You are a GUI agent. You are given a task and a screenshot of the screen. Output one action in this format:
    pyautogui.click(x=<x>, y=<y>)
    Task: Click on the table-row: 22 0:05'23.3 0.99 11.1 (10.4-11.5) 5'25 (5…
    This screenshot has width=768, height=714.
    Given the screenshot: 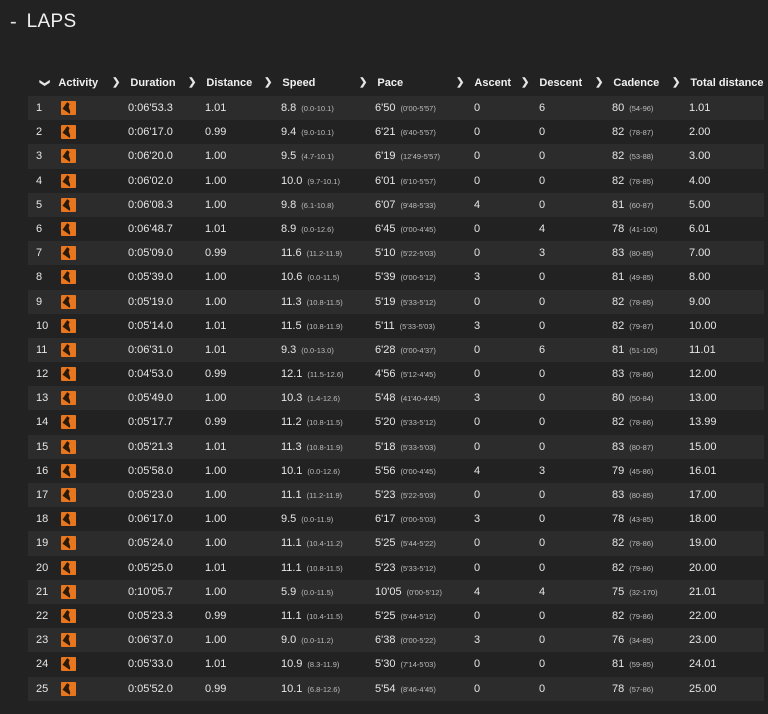 What is the action you would take?
    pyautogui.click(x=396, y=616)
    